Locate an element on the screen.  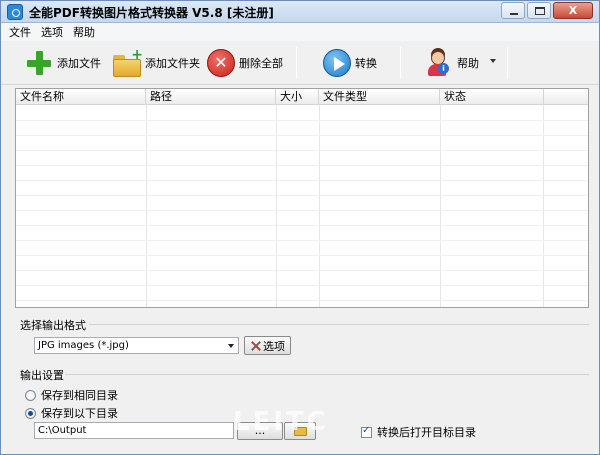
title-bar: 全能PDF转换图片格式转换器 V5.8 [未注册] X is located at coordinates (300, 12).